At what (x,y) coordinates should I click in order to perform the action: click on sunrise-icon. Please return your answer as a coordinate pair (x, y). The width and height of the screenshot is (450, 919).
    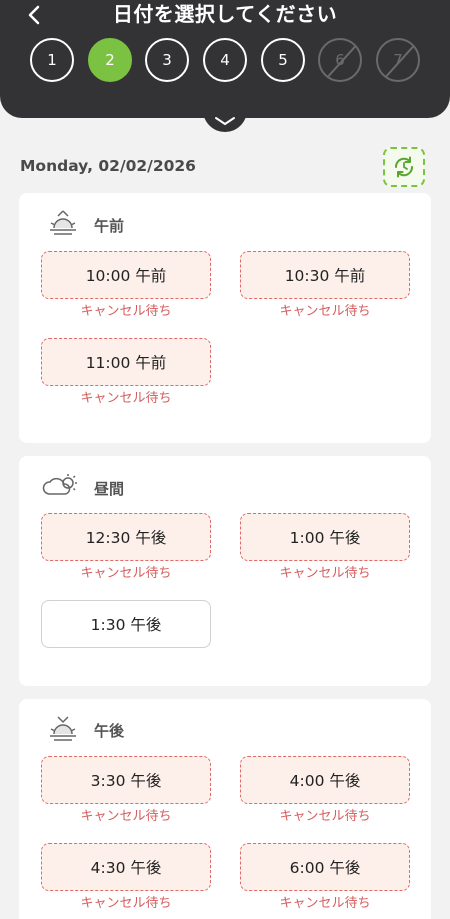
    Looking at the image, I should click on (63, 222).